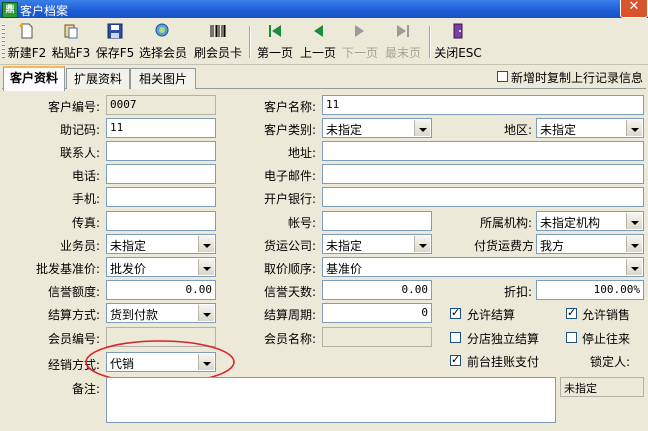 The image size is (648, 431). I want to click on member-name-field, so click(377, 337).